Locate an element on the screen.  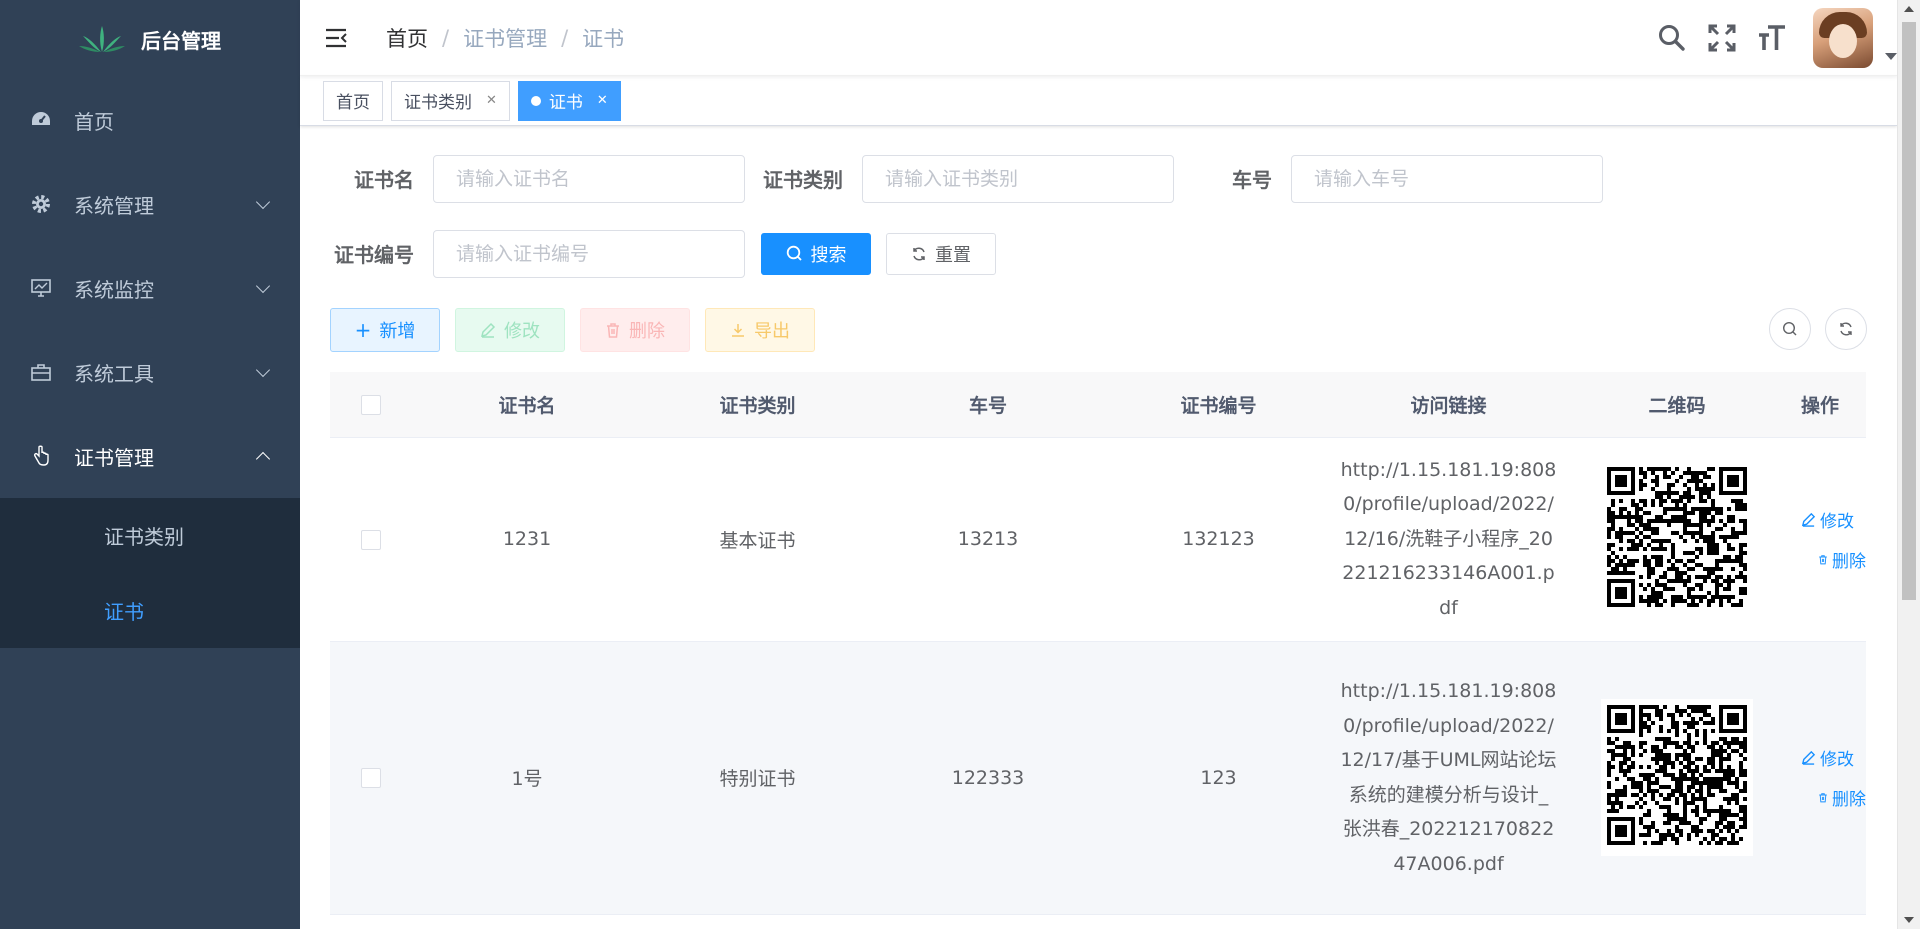
menu-item-certificates: 证书管理 is located at coordinates (150, 456).